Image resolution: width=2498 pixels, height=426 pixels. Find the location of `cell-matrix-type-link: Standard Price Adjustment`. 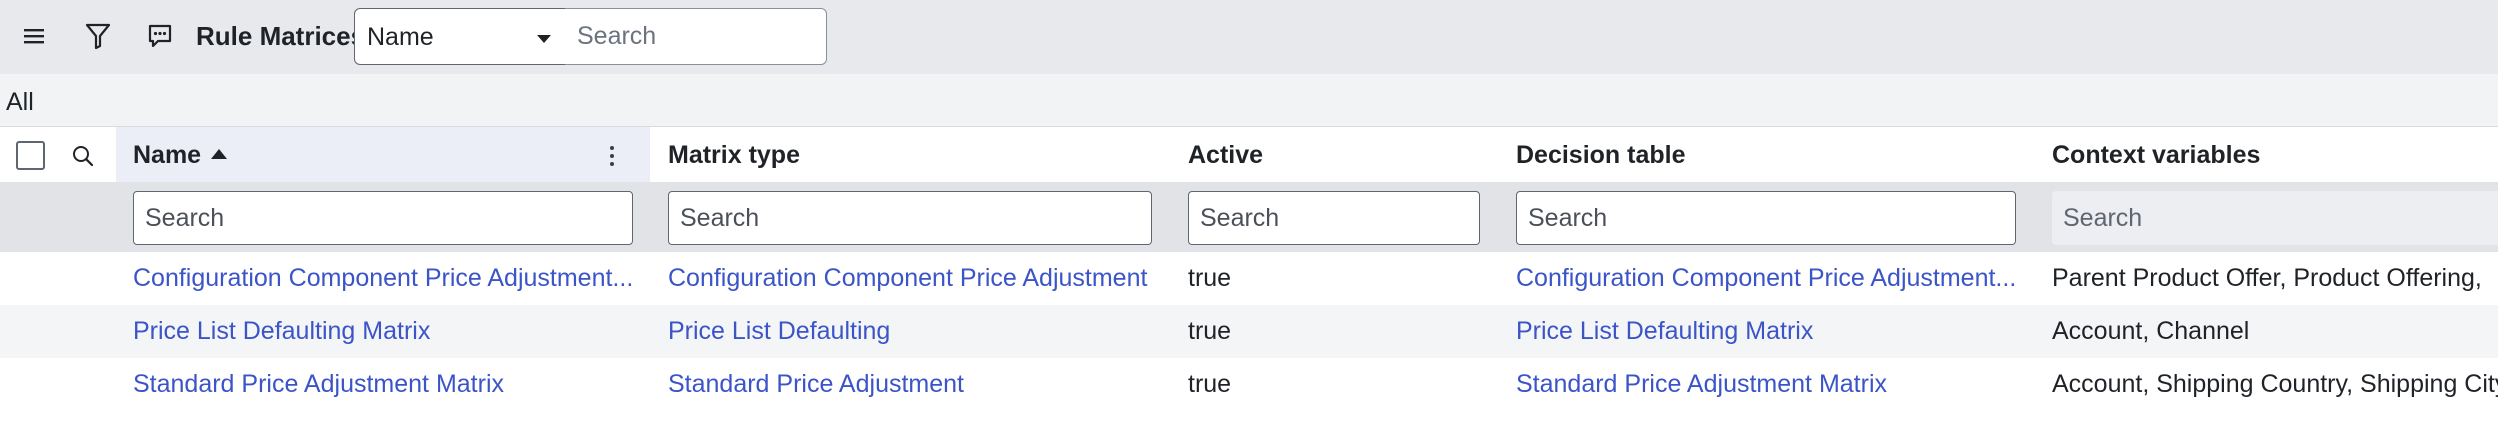

cell-matrix-type-link: Standard Price Adjustment is located at coordinates (816, 384).